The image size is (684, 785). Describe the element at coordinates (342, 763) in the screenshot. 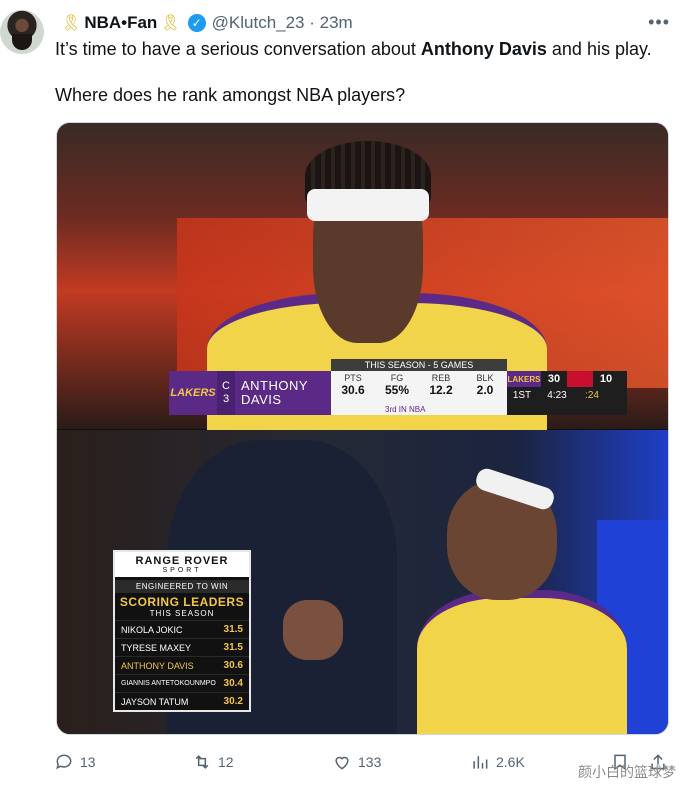

I see `like-icon` at that location.